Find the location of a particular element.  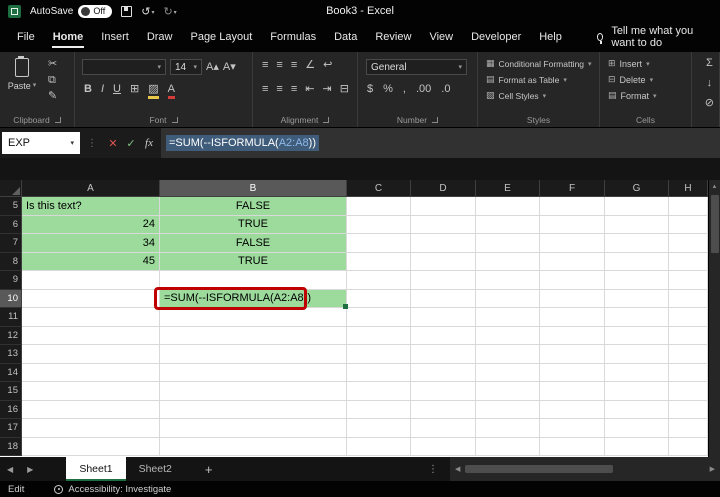

cell-E8 is located at coordinates (508, 261).